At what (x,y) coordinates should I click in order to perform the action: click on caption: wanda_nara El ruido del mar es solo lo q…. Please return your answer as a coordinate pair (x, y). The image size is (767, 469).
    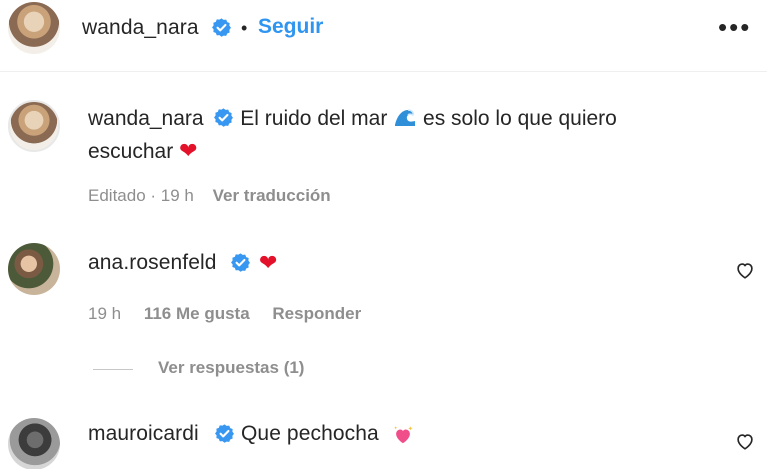
    Looking at the image, I should click on (408, 135).